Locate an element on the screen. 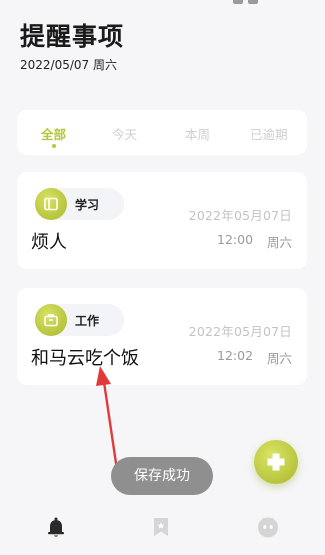 Image resolution: width=325 pixels, height=555 pixels. toast-message: 保存成功 is located at coordinates (162, 476).